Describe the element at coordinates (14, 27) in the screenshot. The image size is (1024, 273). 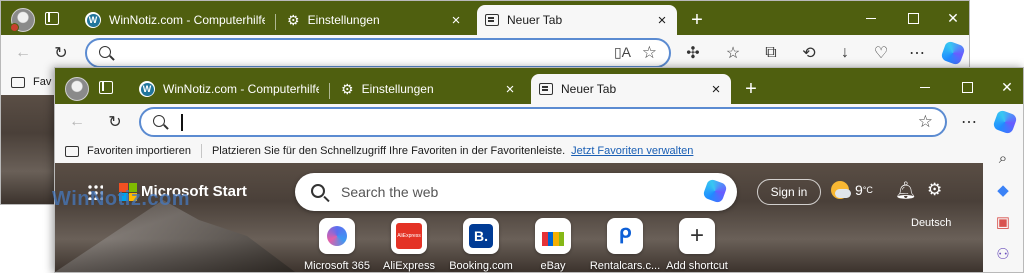
I see `notification-dot-icon` at that location.